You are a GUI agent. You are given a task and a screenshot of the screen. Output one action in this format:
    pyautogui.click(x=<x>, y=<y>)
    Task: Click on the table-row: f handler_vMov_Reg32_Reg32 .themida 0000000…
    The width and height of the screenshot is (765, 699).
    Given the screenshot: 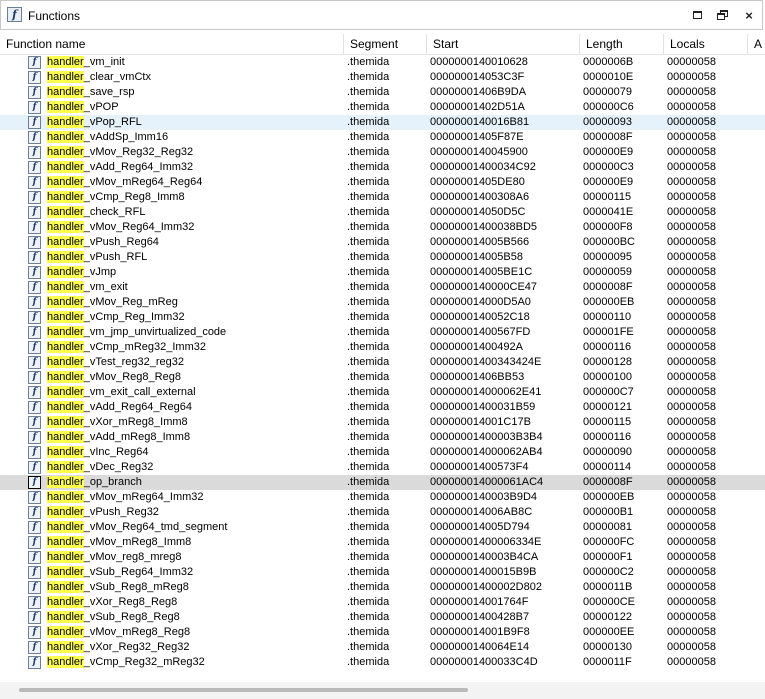 What is the action you would take?
    pyautogui.click(x=382, y=152)
    